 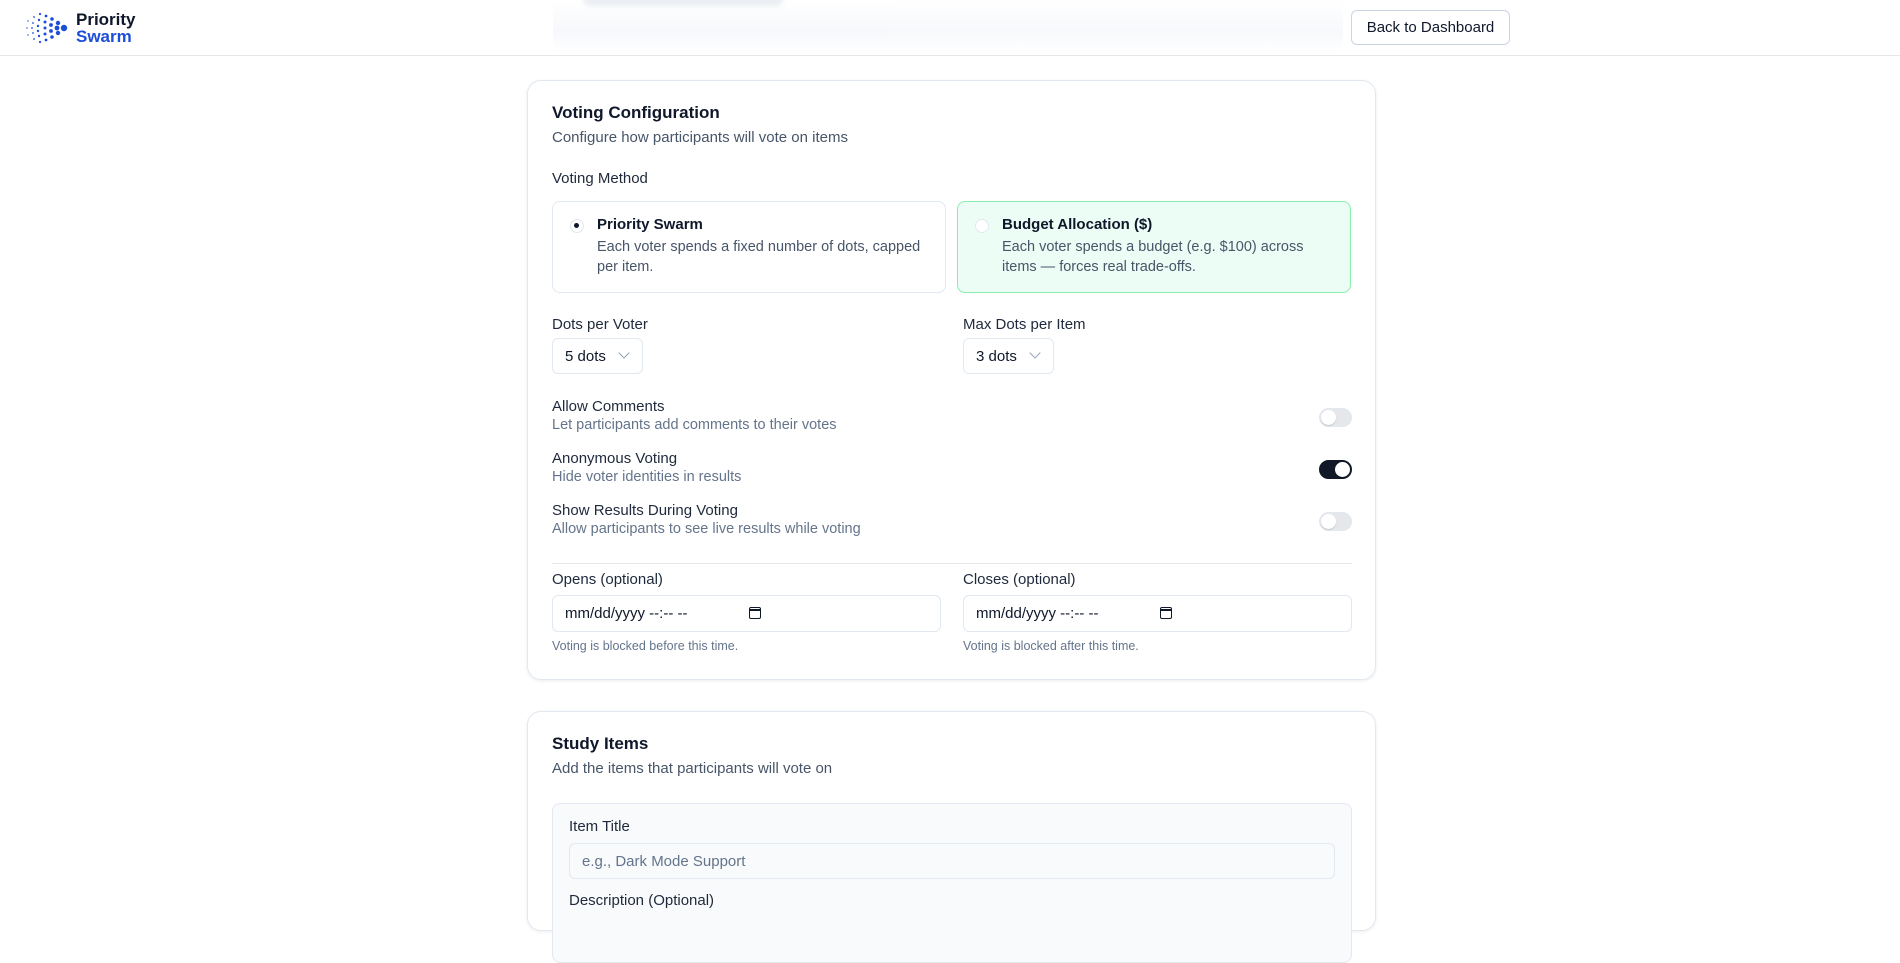 What do you see at coordinates (645, 646) in the screenshot?
I see `opens-hint: Voting is blocked before this time.` at bounding box center [645, 646].